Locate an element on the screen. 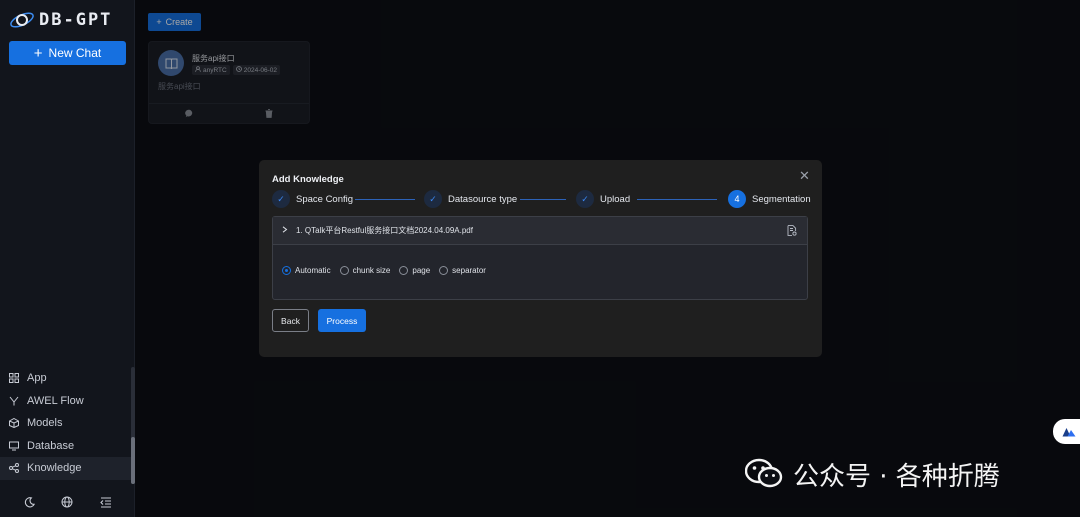 This screenshot has width=1080, height=517. sidebar-bottom-bar is located at coordinates (67, 502).